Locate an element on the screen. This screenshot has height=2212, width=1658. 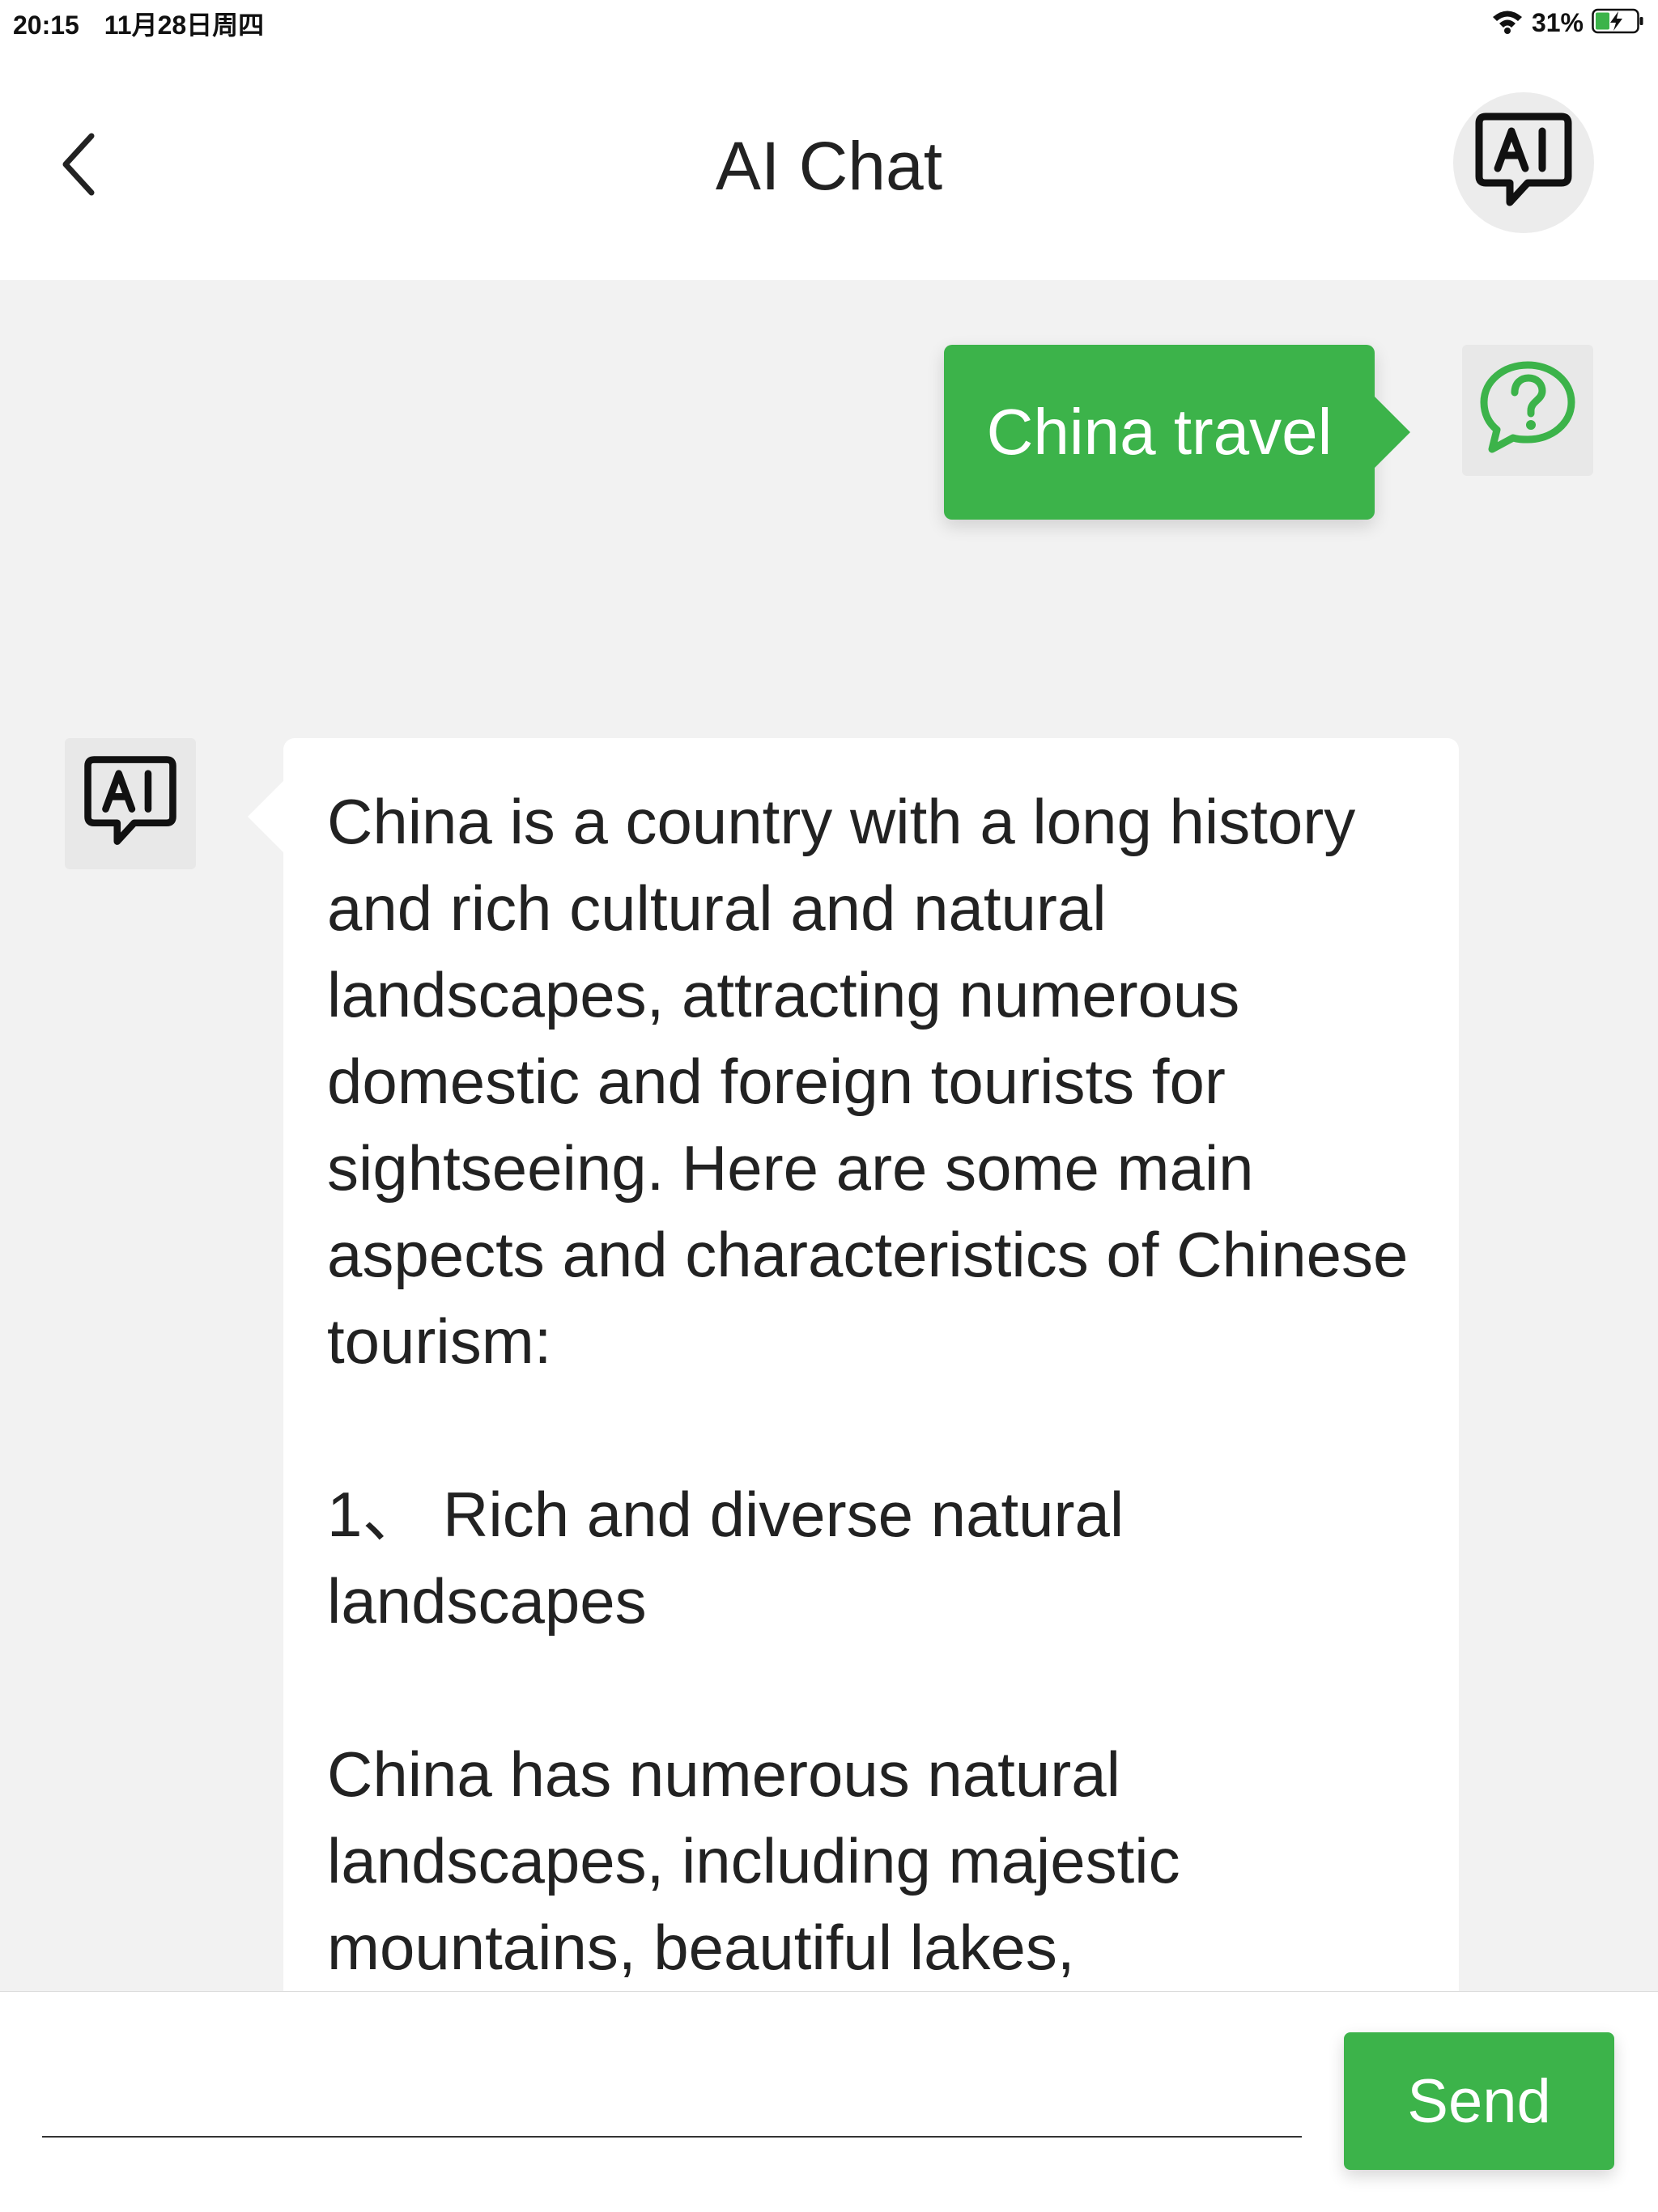
user-avatar is located at coordinates (1527, 410).